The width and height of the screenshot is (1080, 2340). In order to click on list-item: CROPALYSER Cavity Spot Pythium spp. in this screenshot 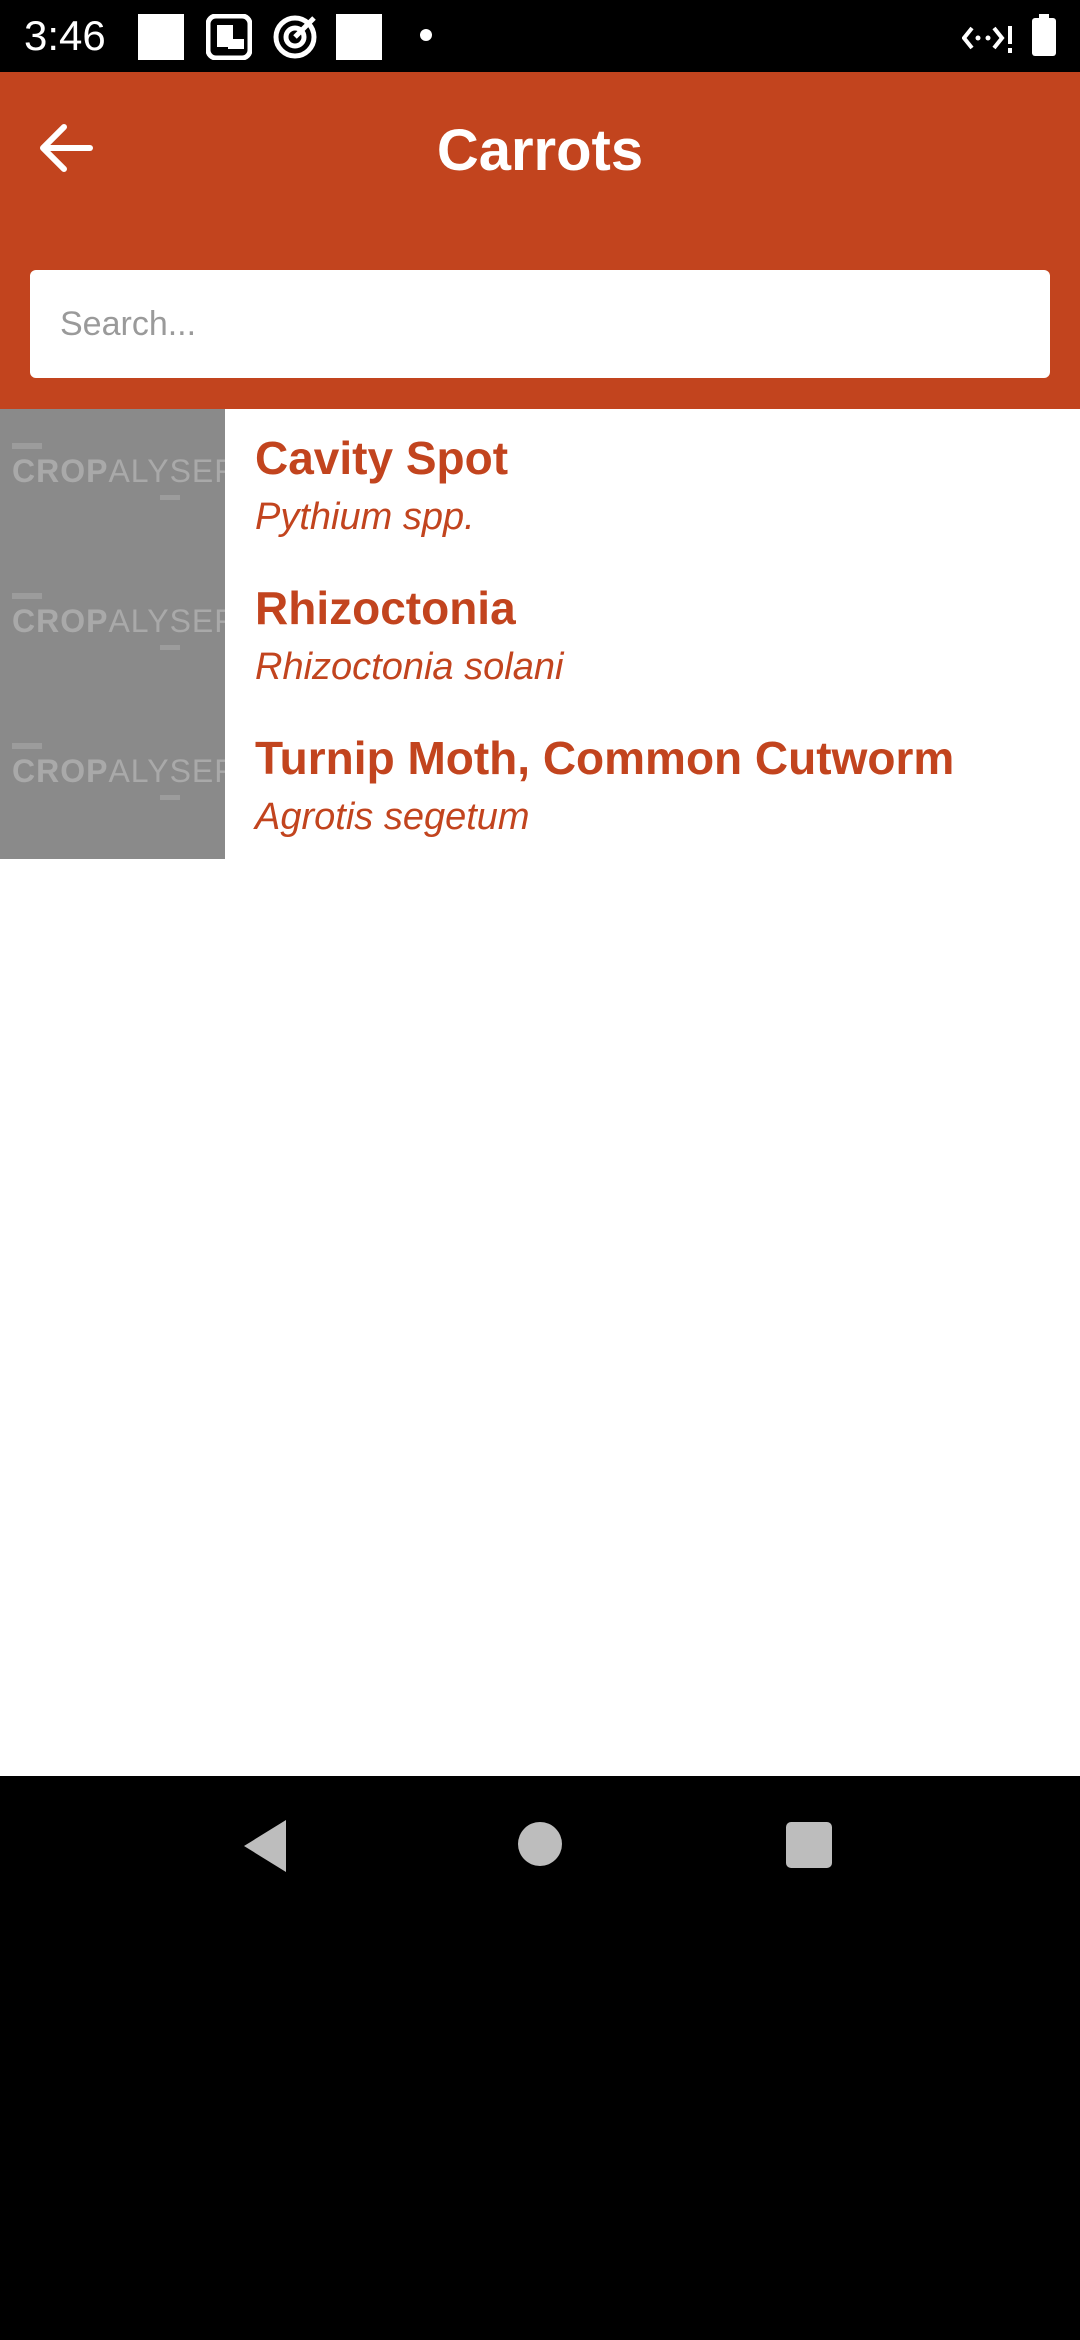, I will do `click(540, 484)`.